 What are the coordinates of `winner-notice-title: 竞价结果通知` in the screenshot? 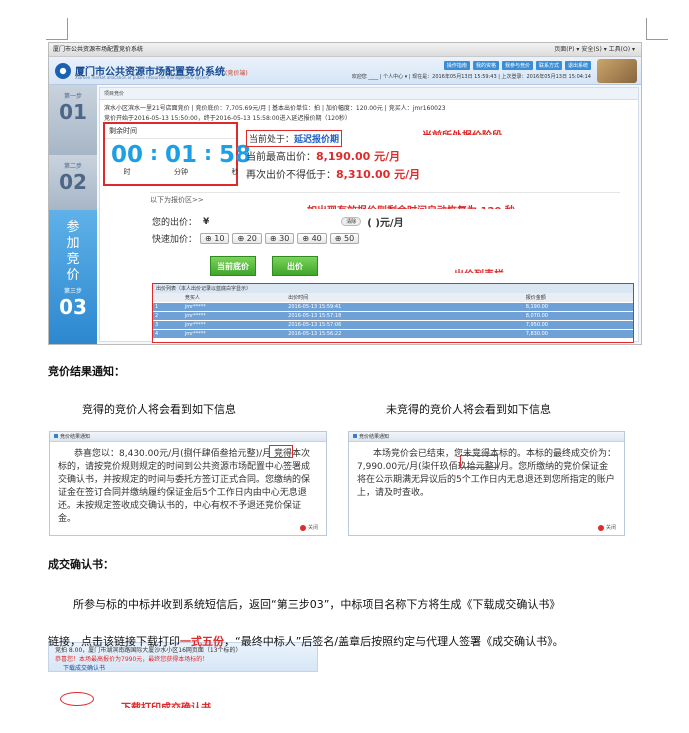 It's located at (188, 437).